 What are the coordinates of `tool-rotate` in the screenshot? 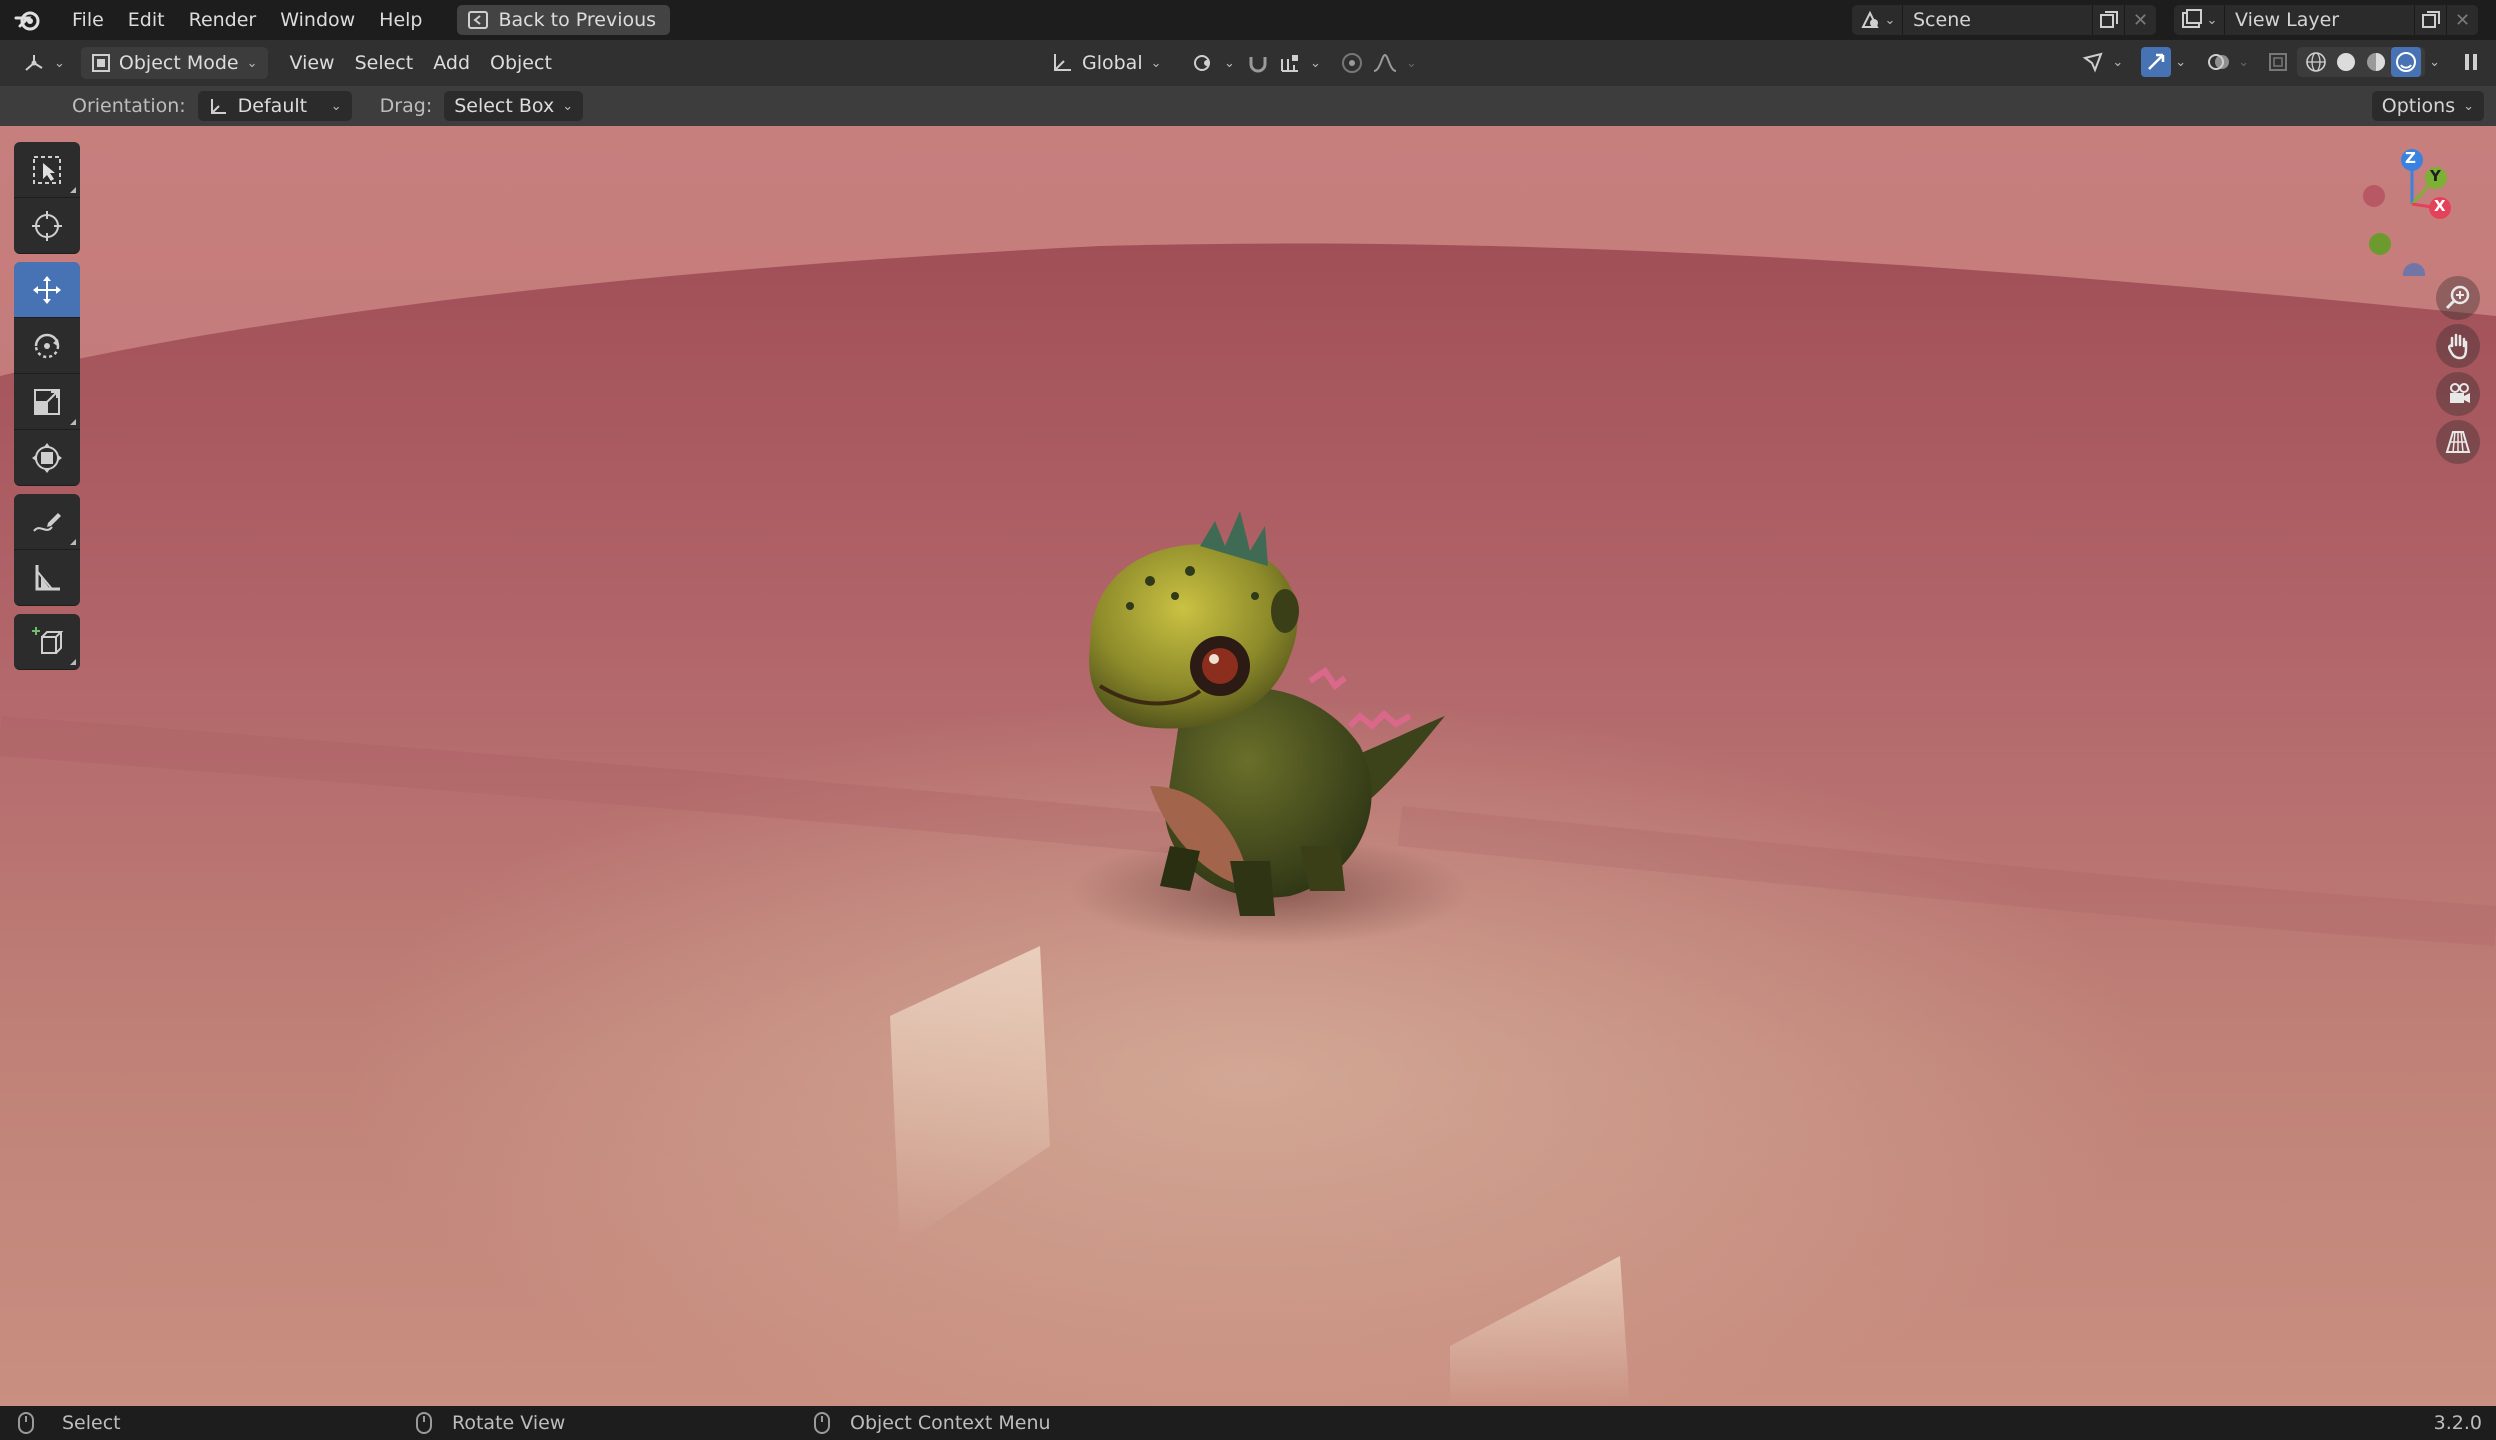 It's located at (47, 346).